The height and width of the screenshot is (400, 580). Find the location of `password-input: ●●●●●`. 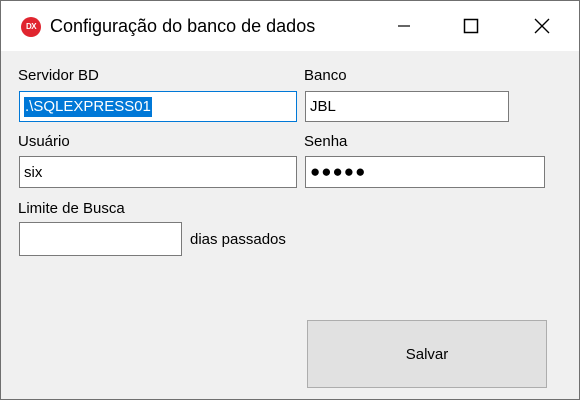

password-input: ●●●●● is located at coordinates (425, 172).